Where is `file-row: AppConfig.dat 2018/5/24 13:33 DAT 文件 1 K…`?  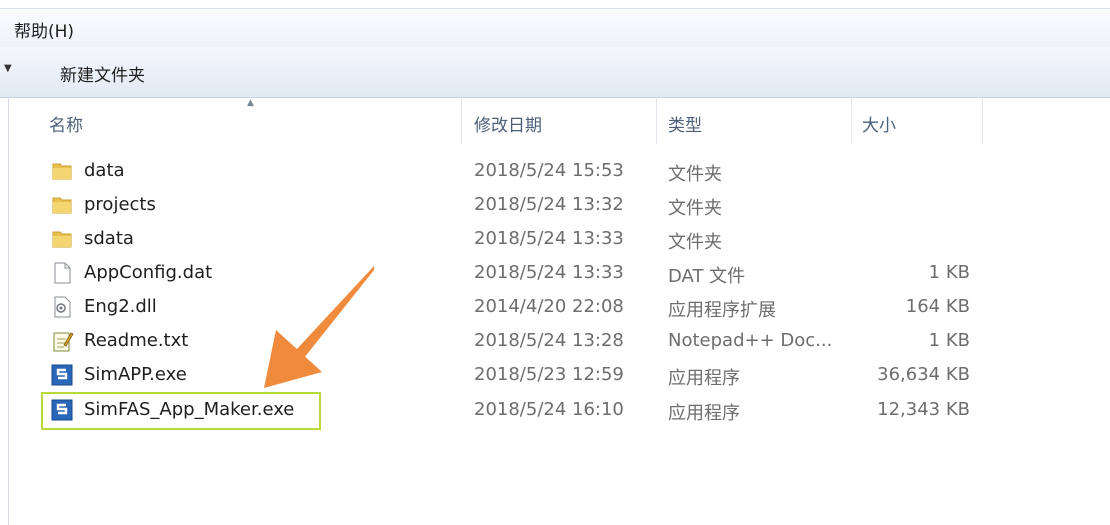
file-row: AppConfig.dat 2018/5/24 13:33 DAT 文件 1 K… is located at coordinates (575, 273).